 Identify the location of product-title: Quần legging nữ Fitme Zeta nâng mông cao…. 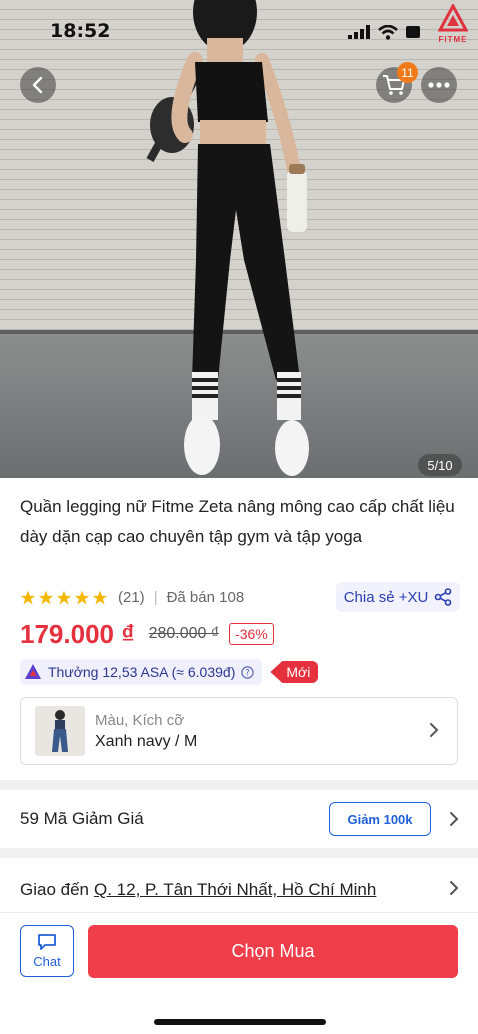
(237, 521).